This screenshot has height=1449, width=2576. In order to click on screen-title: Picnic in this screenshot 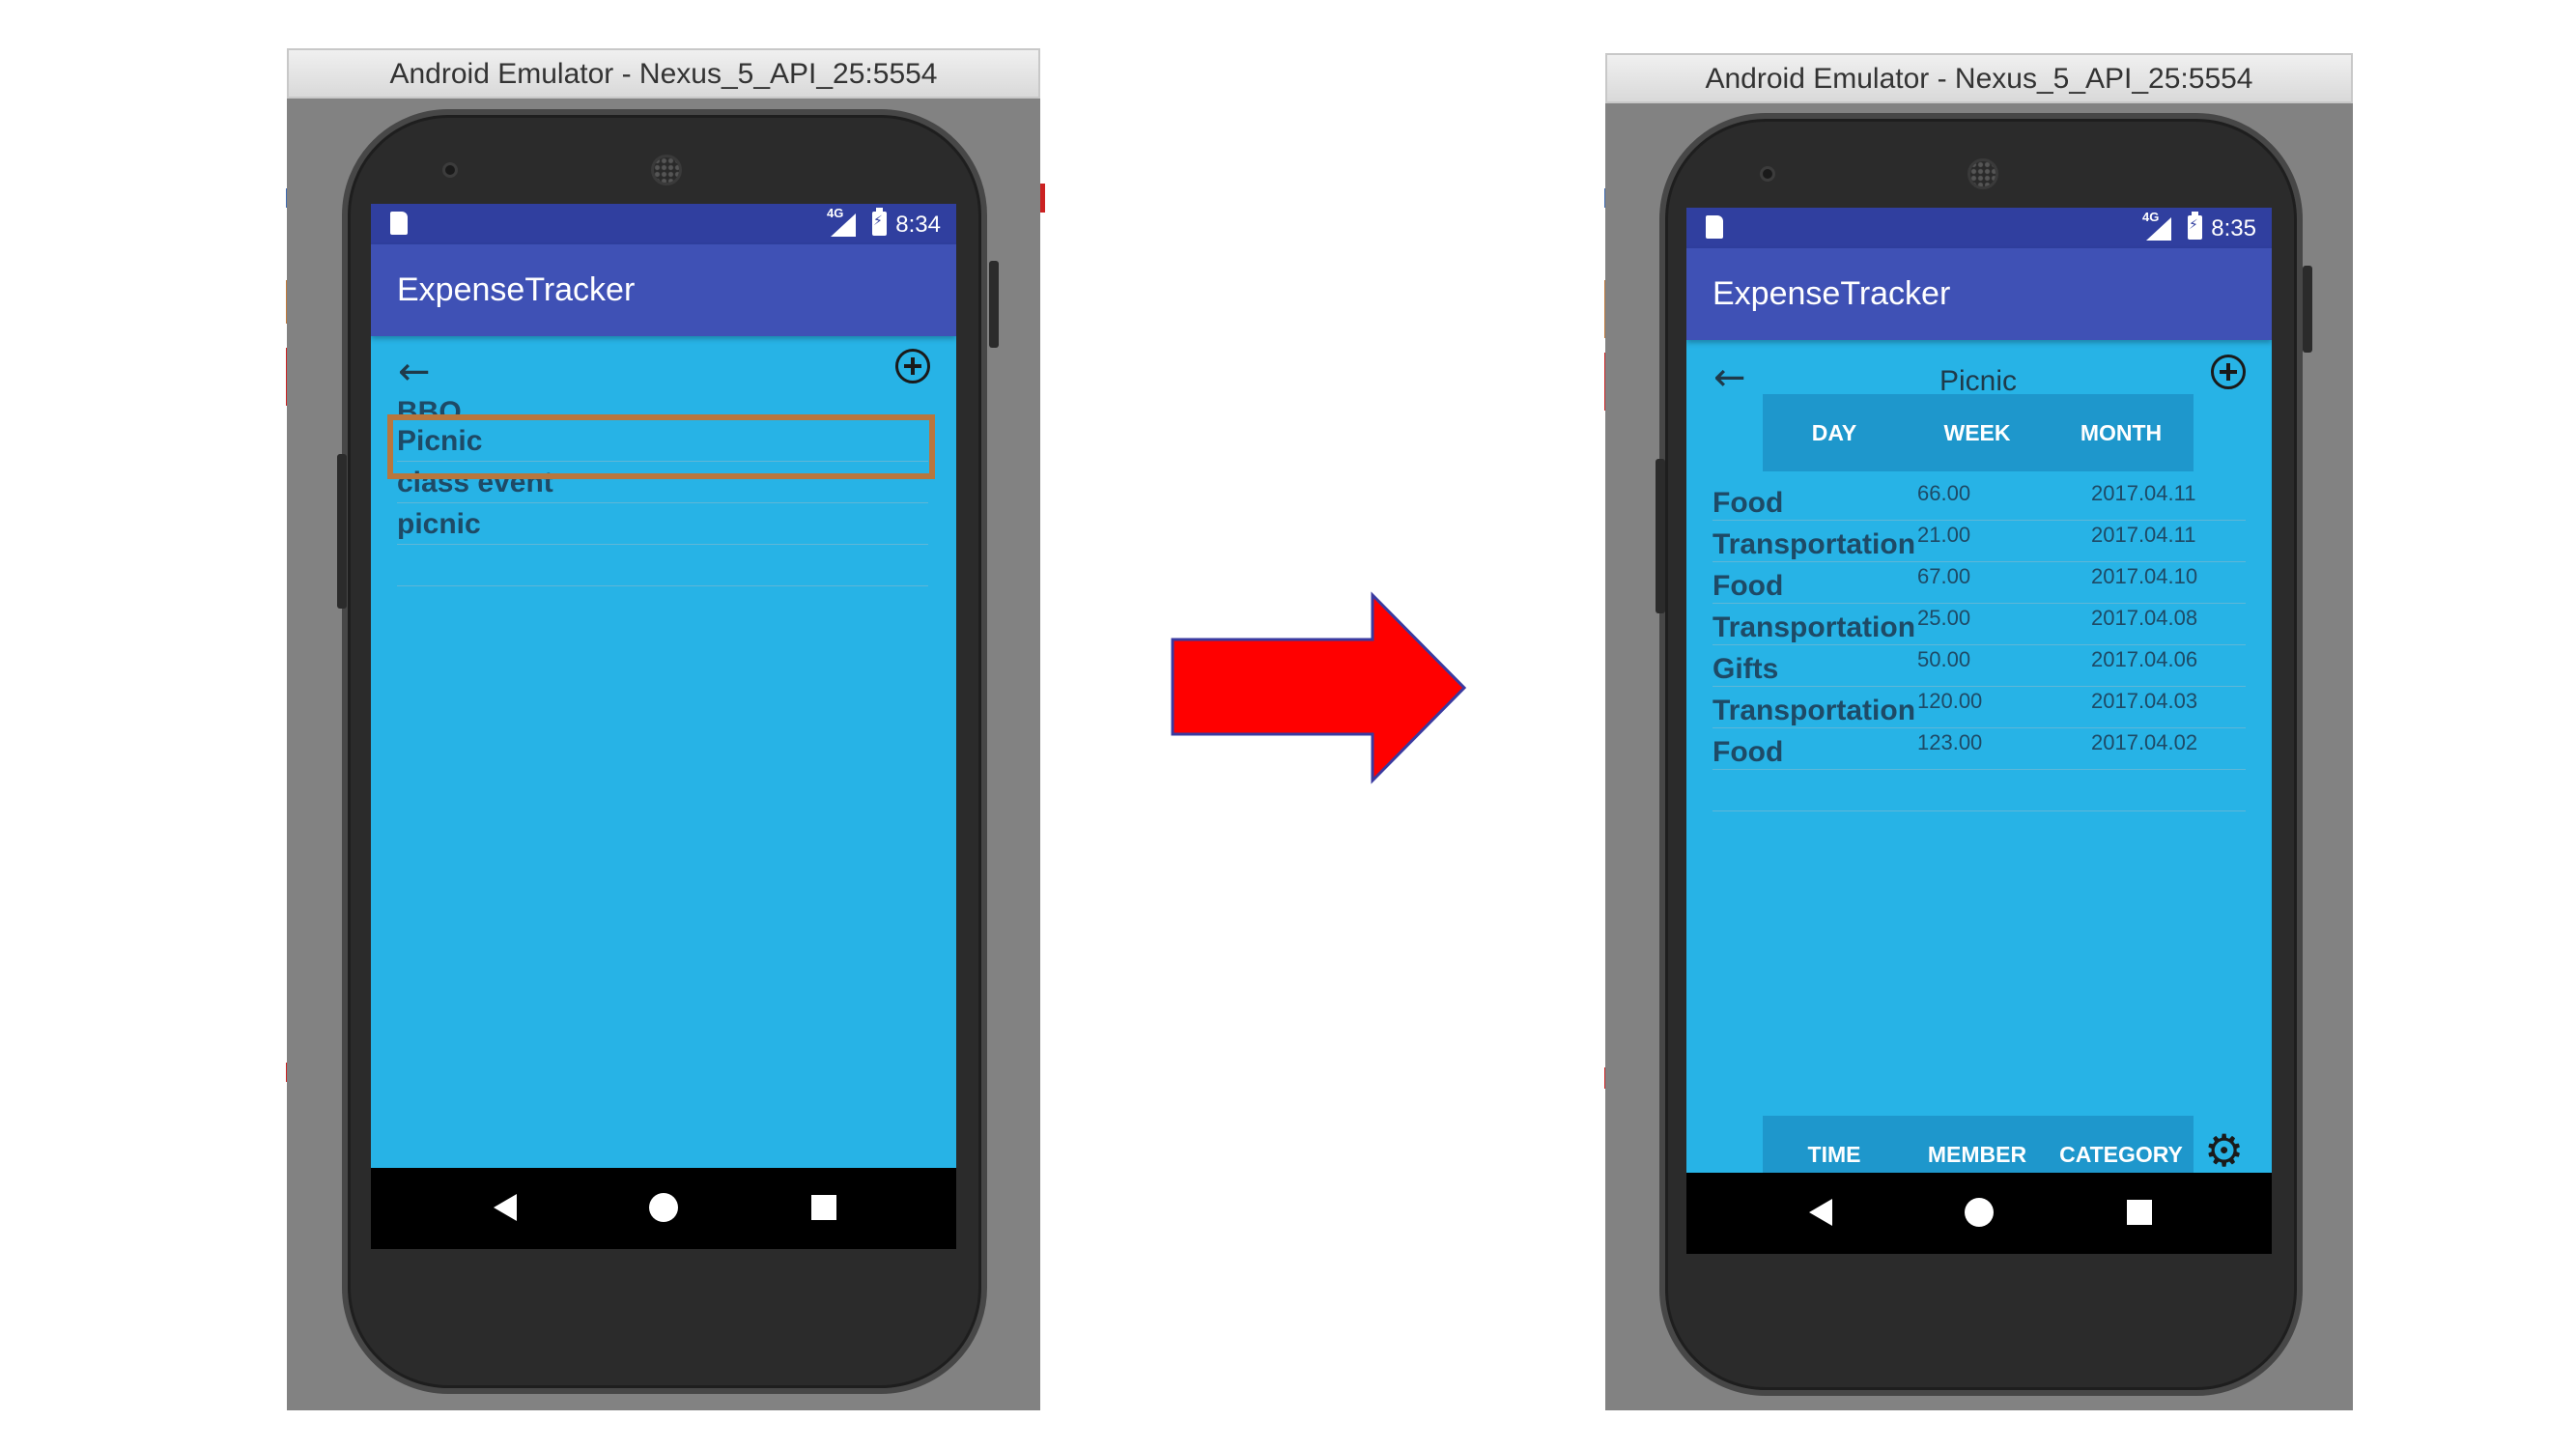, I will do `click(1978, 381)`.